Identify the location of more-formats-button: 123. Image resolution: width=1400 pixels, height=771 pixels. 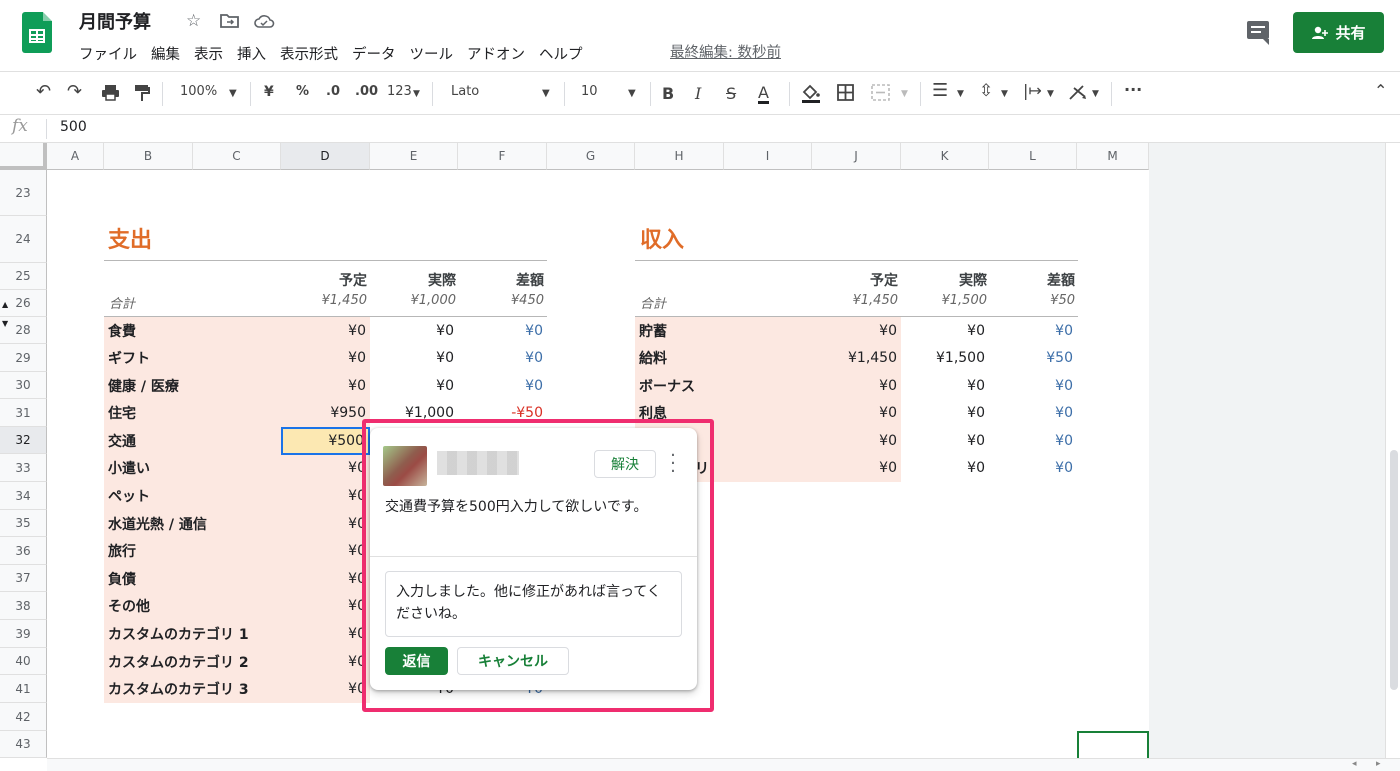
(399, 91).